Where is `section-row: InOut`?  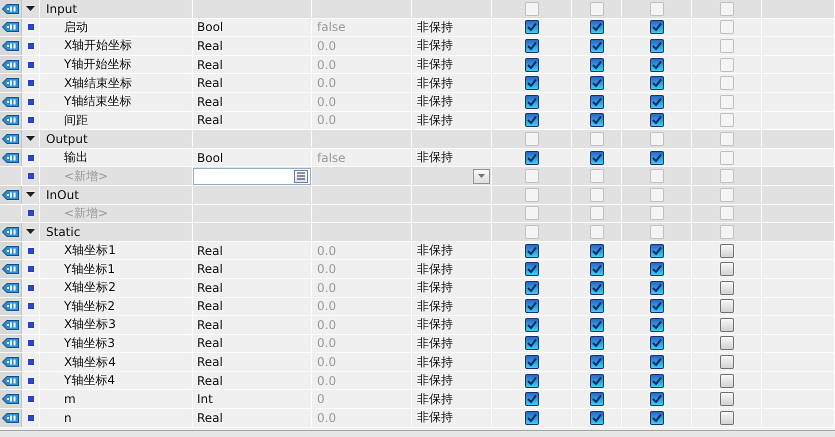 section-row: InOut is located at coordinates (417, 195).